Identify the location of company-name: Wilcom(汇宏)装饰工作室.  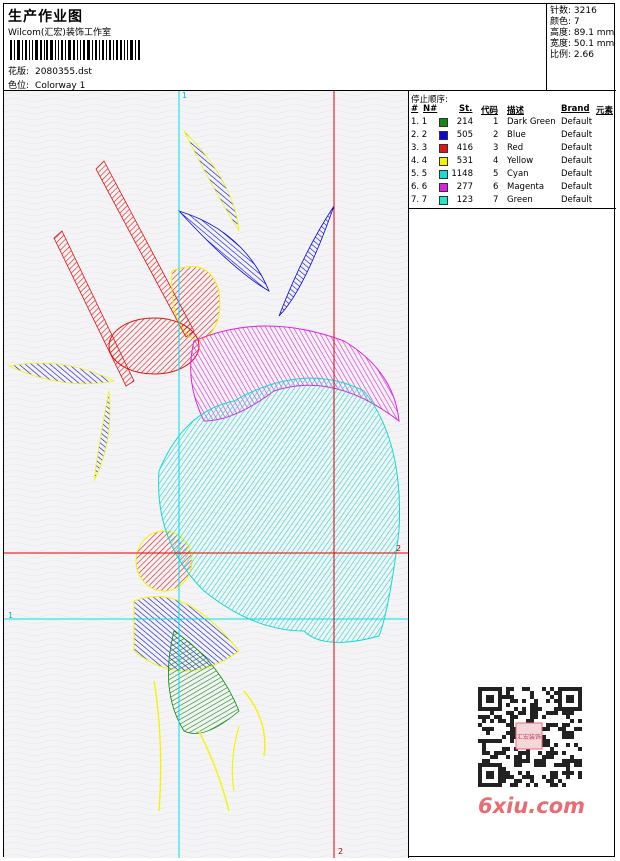
(59, 33).